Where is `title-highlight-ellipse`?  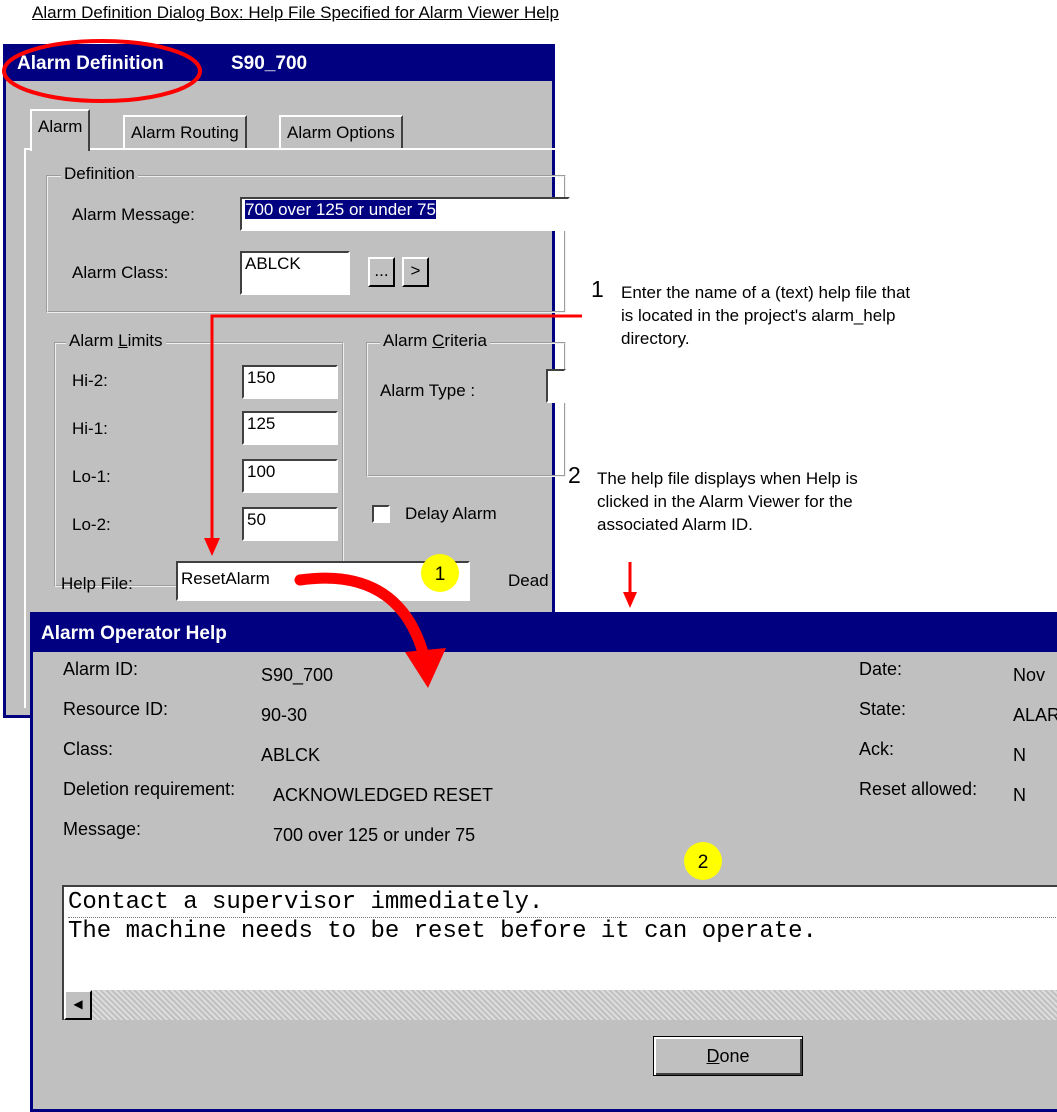 title-highlight-ellipse is located at coordinates (102, 71).